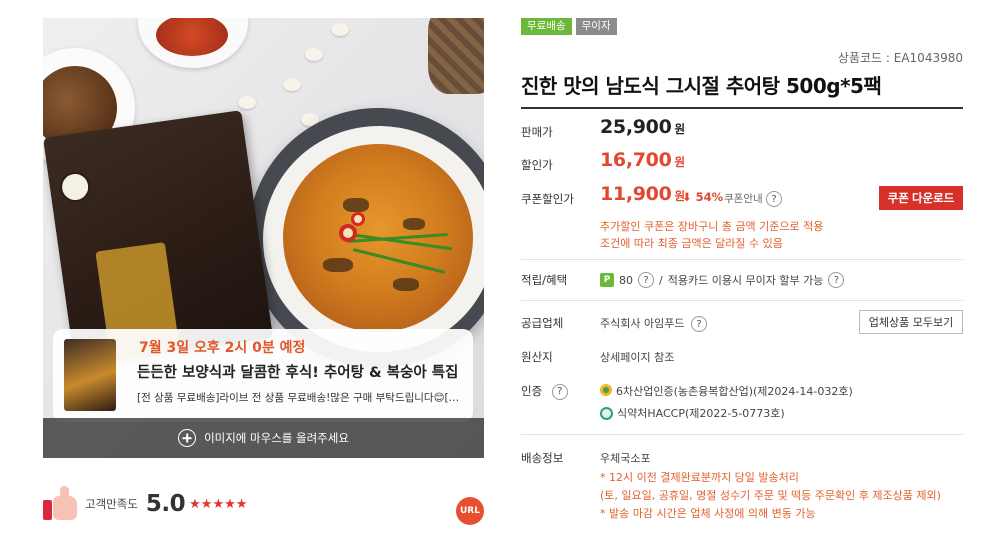  What do you see at coordinates (636, 160) in the screenshot?
I see `discount-price-value: 16,700` at bounding box center [636, 160].